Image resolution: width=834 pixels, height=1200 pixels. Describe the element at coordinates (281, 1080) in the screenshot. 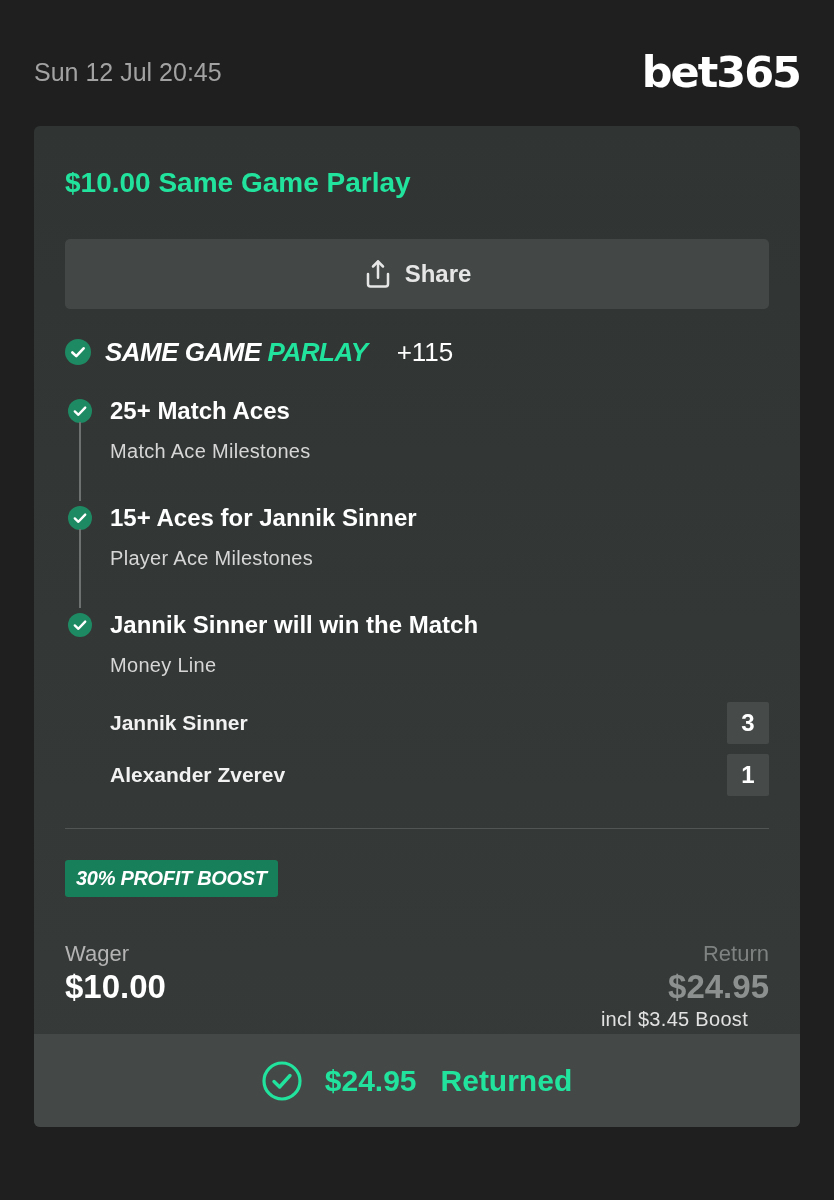

I see `check-circle-icon` at that location.